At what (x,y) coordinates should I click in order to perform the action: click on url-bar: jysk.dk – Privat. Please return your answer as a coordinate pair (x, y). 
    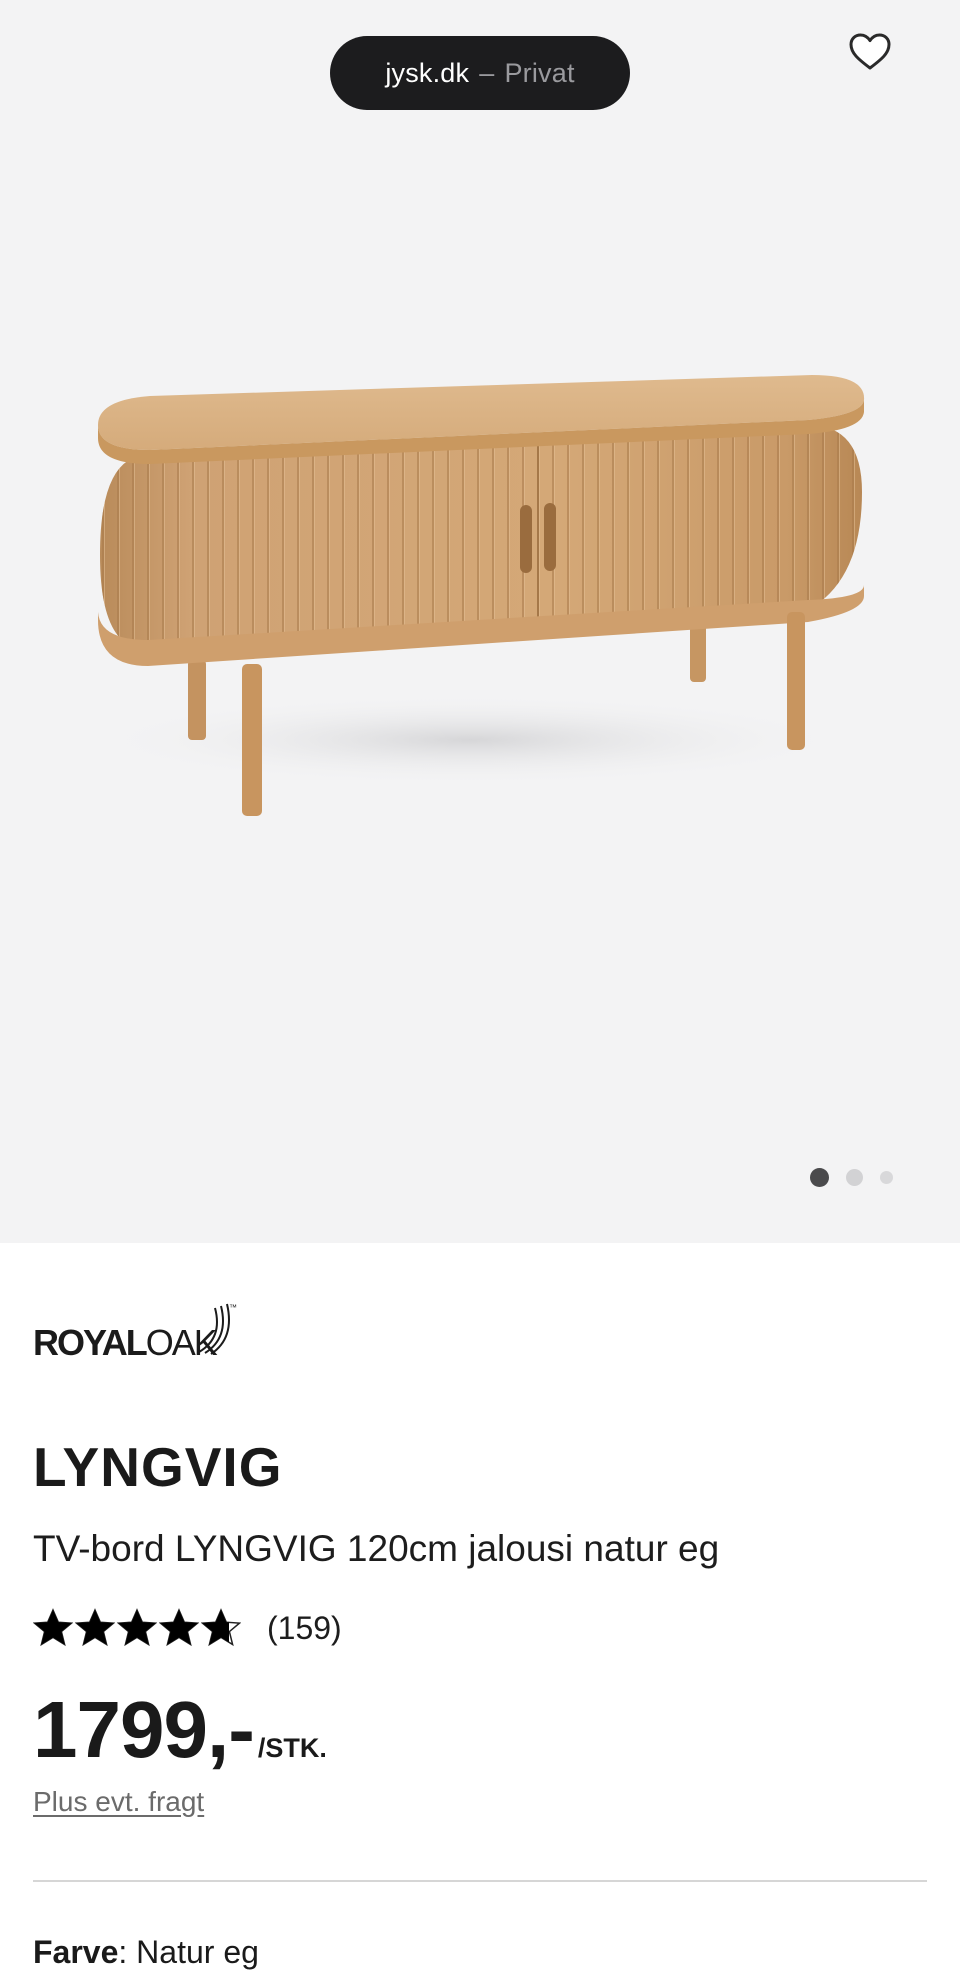
    Looking at the image, I should click on (480, 73).